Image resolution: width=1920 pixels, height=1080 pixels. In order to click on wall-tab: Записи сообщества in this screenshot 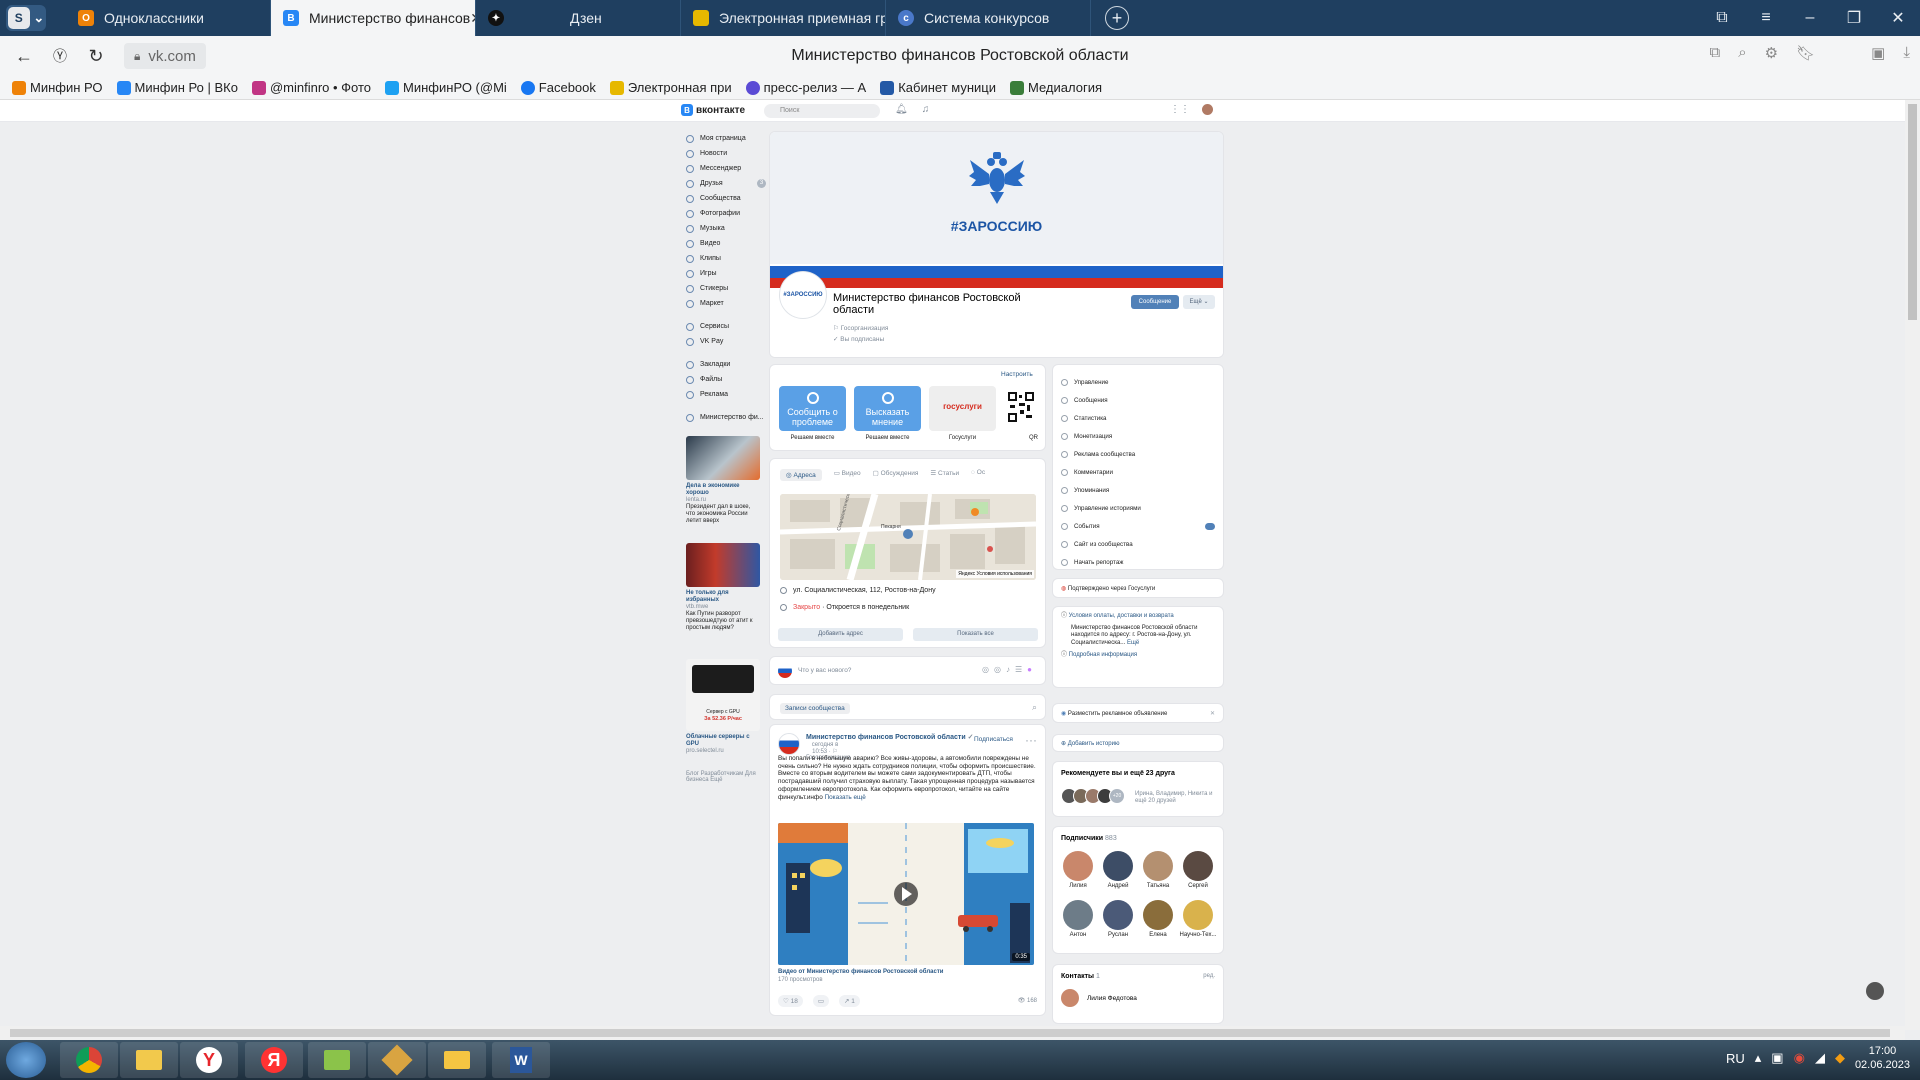, I will do `click(815, 708)`.